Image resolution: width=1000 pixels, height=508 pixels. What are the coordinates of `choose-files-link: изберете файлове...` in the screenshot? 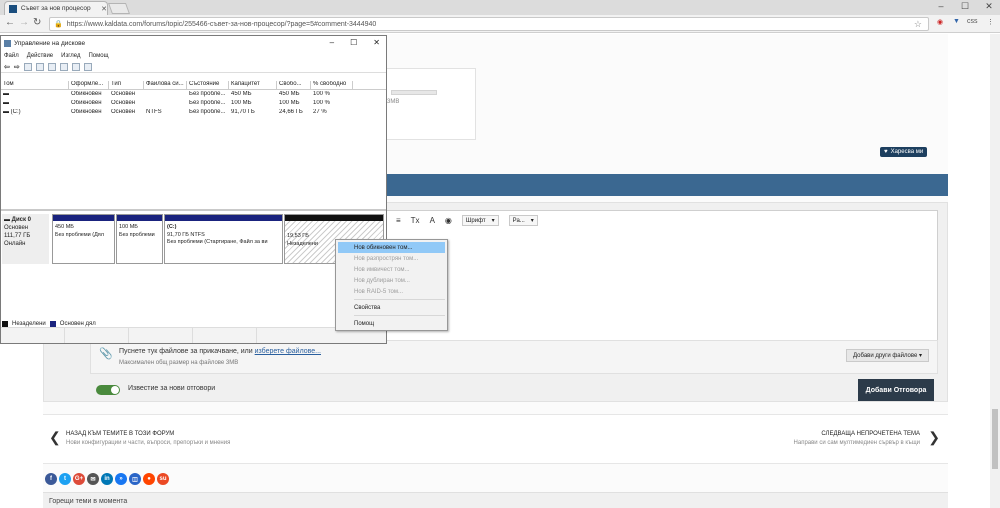 It's located at (288, 351).